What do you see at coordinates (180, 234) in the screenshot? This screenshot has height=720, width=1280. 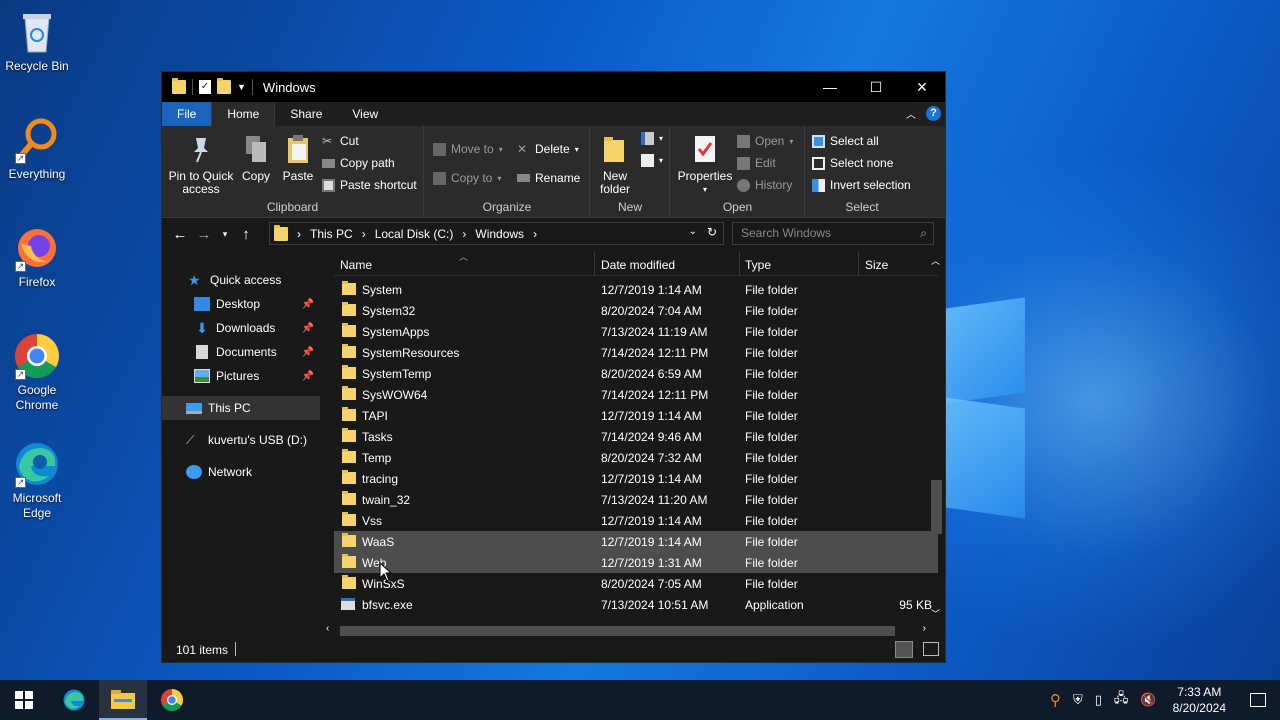 I see `back-arrow-icon: ←` at bounding box center [180, 234].